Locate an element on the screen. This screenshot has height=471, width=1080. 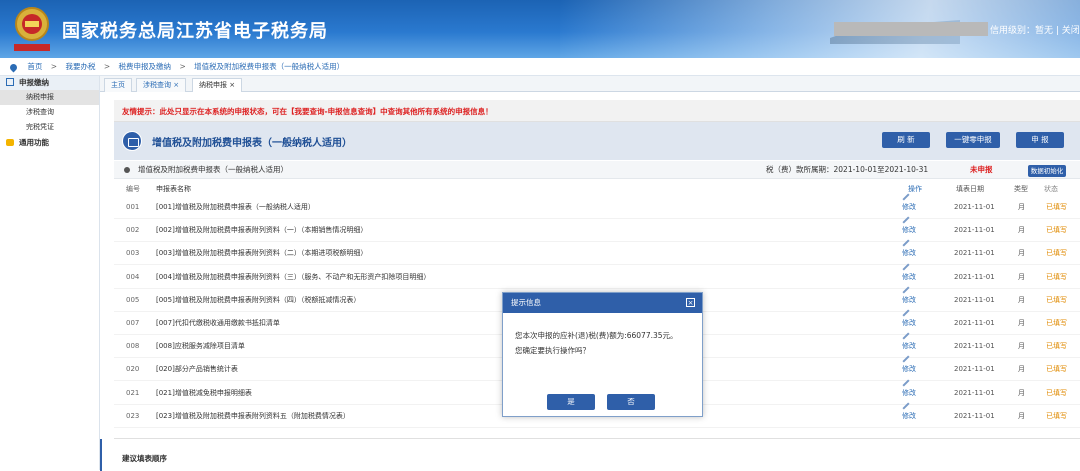
breadcrumb-home: 首页 is located at coordinates (34, 66).